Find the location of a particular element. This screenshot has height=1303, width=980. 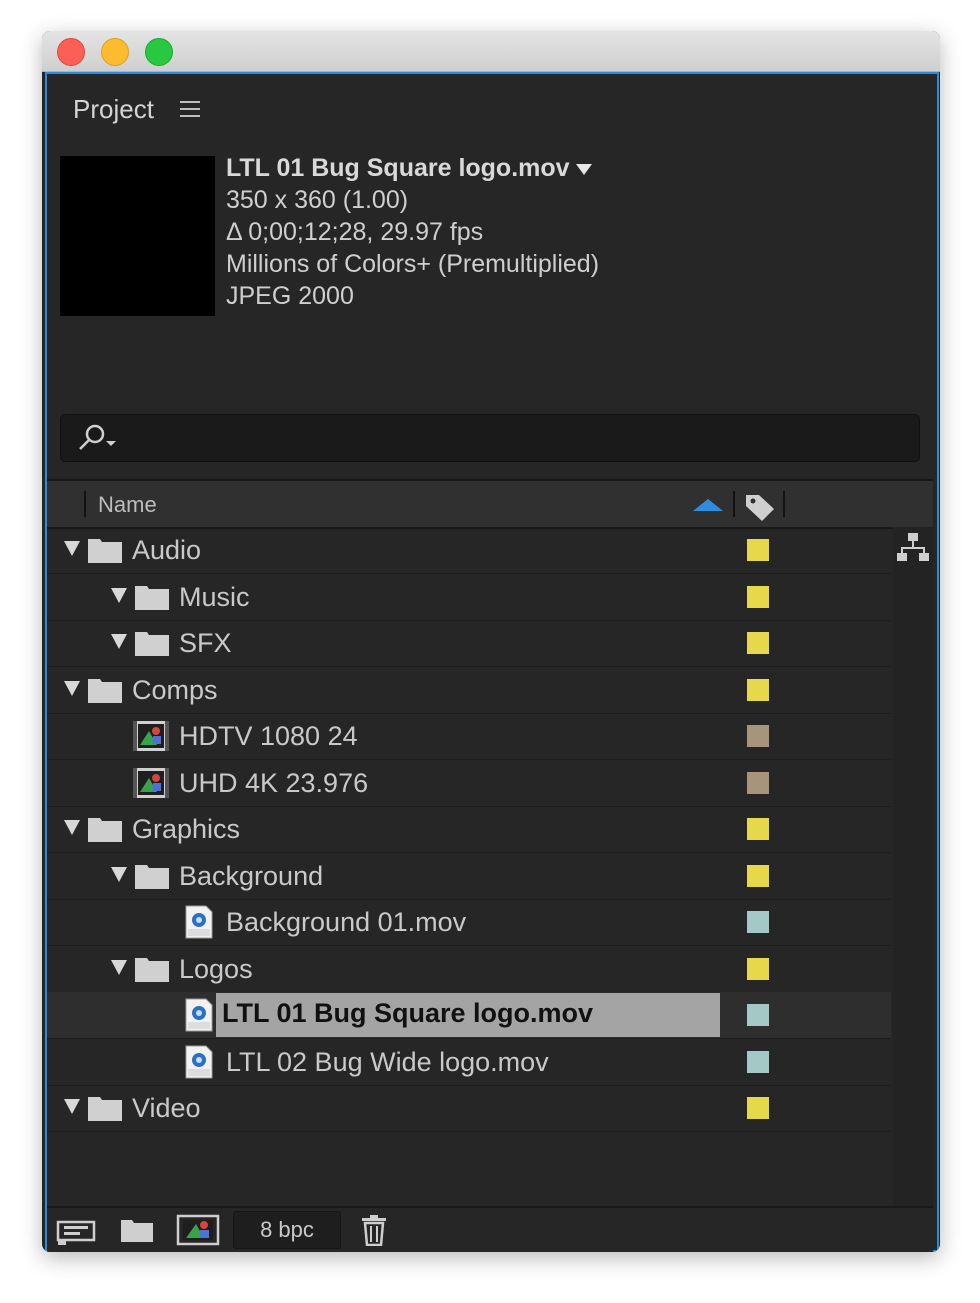

interpret-footage-icon is located at coordinates (76, 1230).